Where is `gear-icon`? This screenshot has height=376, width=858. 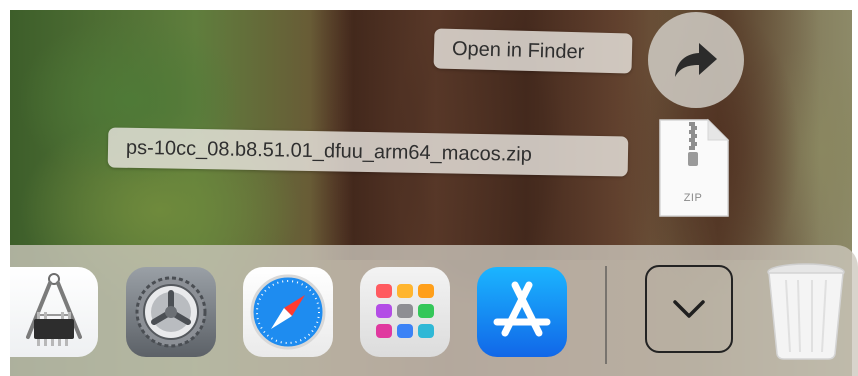 gear-icon is located at coordinates (171, 312).